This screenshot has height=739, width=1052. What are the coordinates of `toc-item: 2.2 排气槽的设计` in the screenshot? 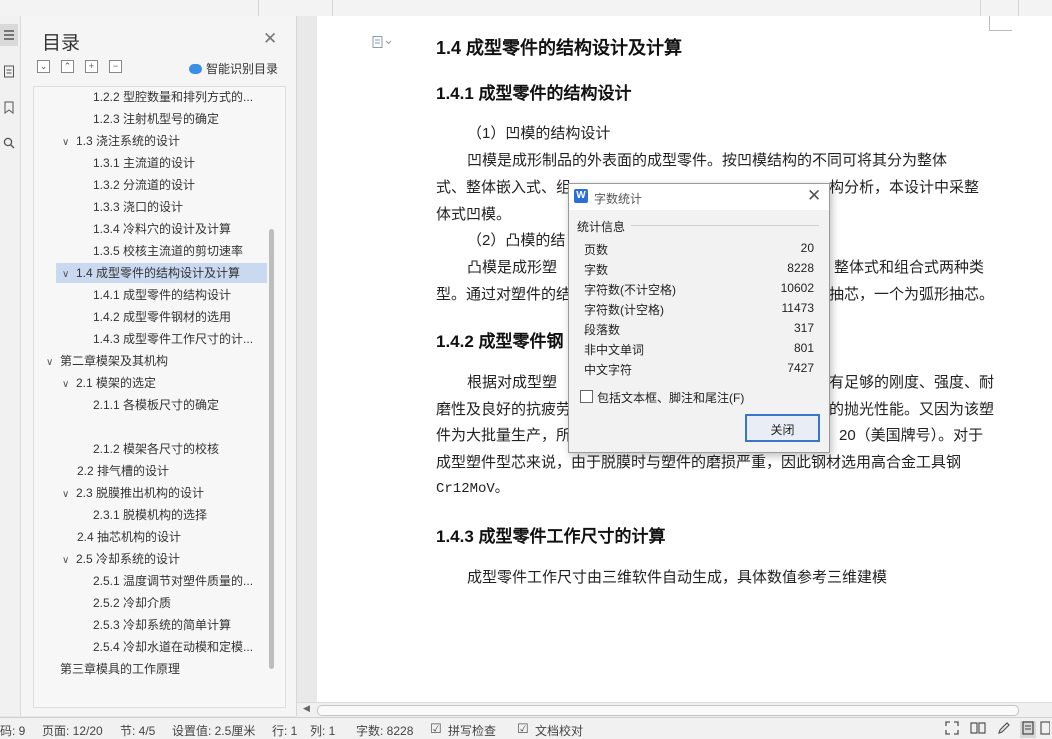 It's located at (172, 471).